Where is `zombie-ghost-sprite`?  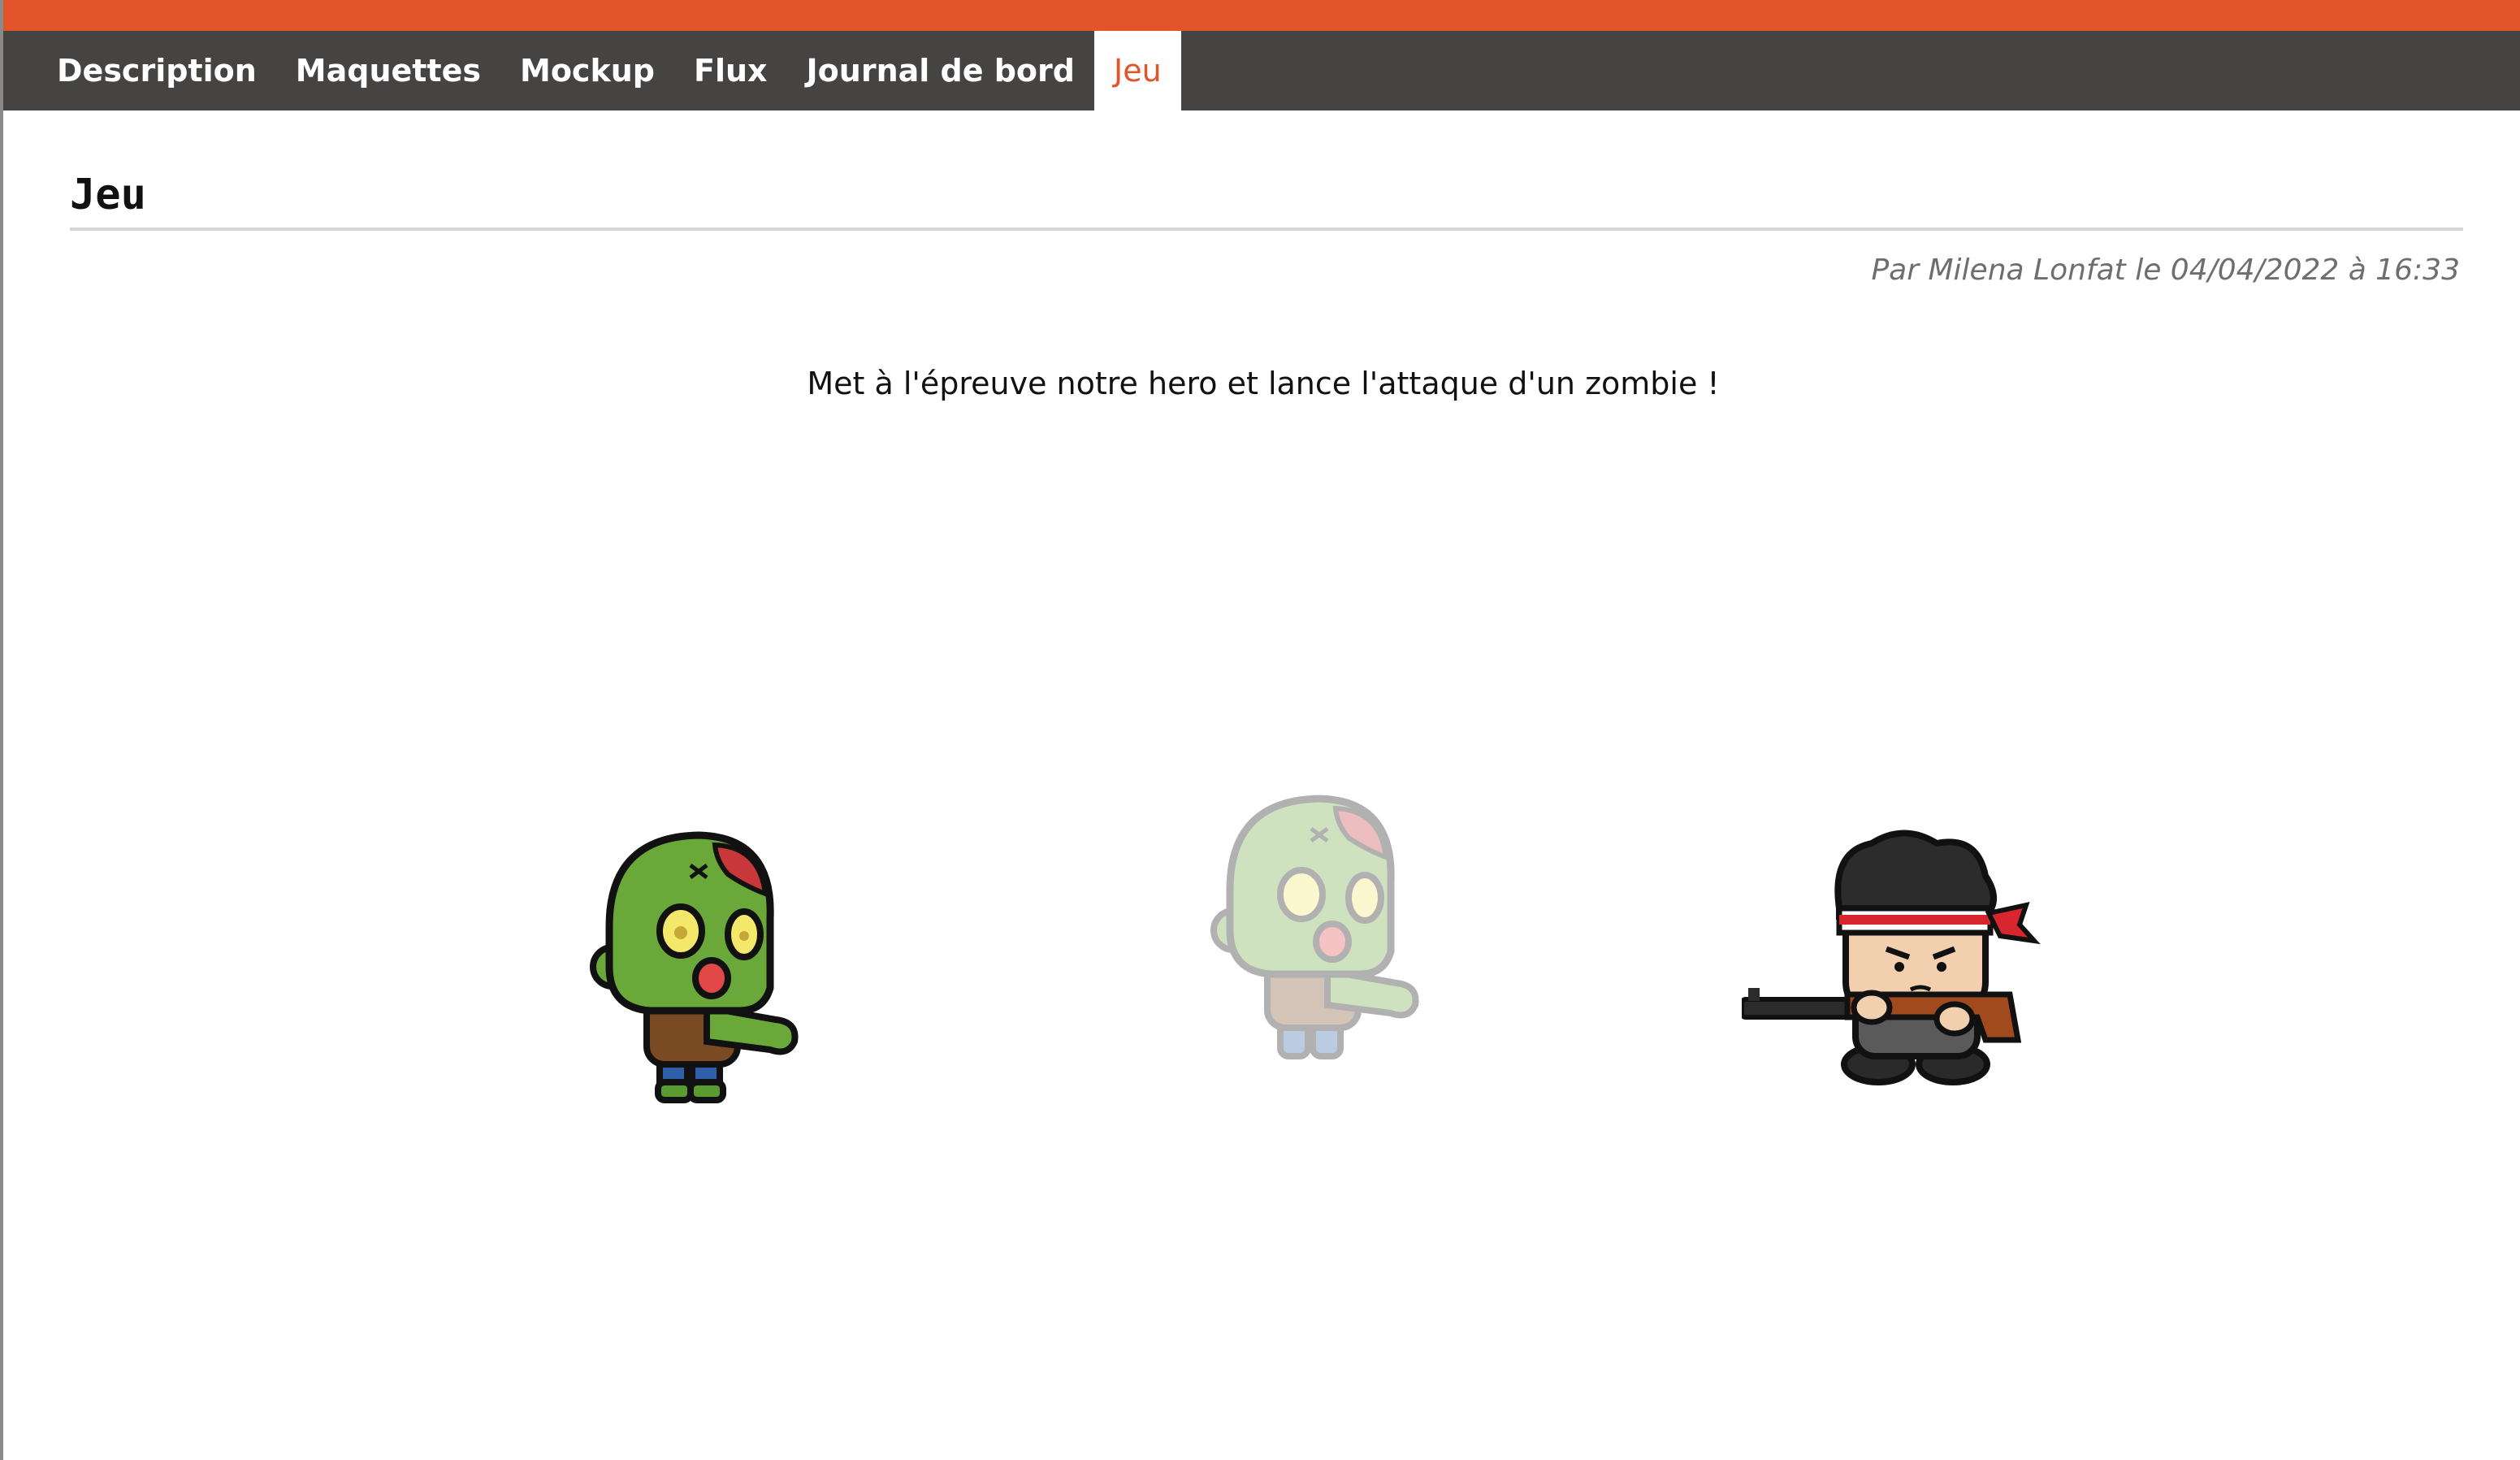
zombie-ghost-sprite is located at coordinates (1320, 930).